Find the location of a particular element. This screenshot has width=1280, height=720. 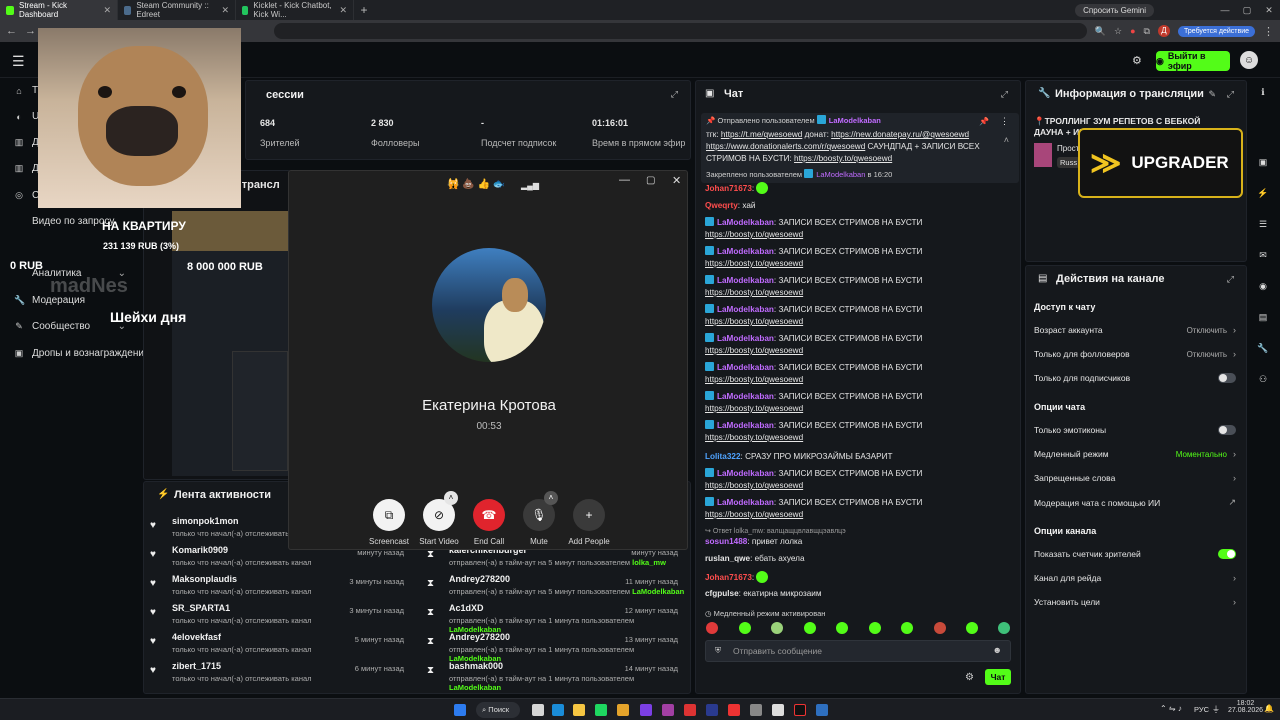

task-view-icon is located at coordinates (538, 710).